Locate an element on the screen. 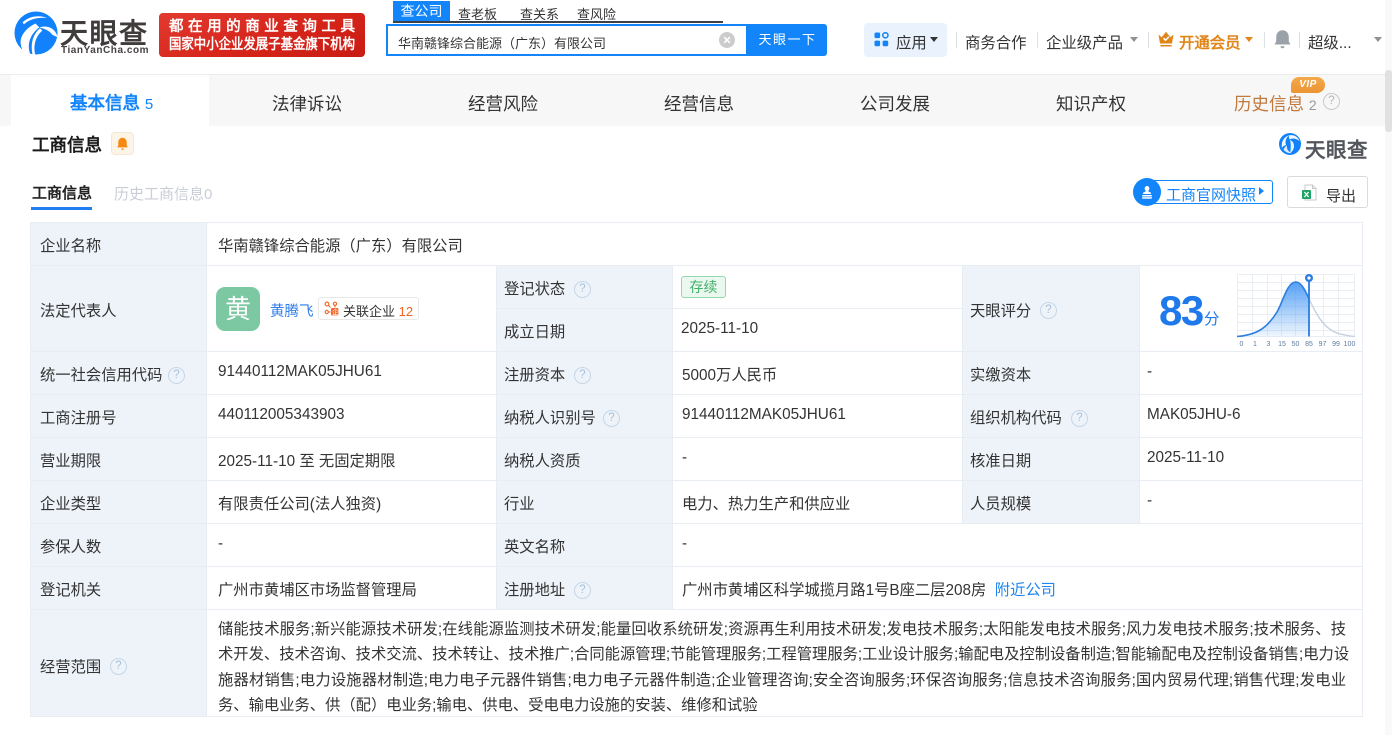 Image resolution: width=1392 pixels, height=735 pixels. svg-text: 100 is located at coordinates (1350, 344).